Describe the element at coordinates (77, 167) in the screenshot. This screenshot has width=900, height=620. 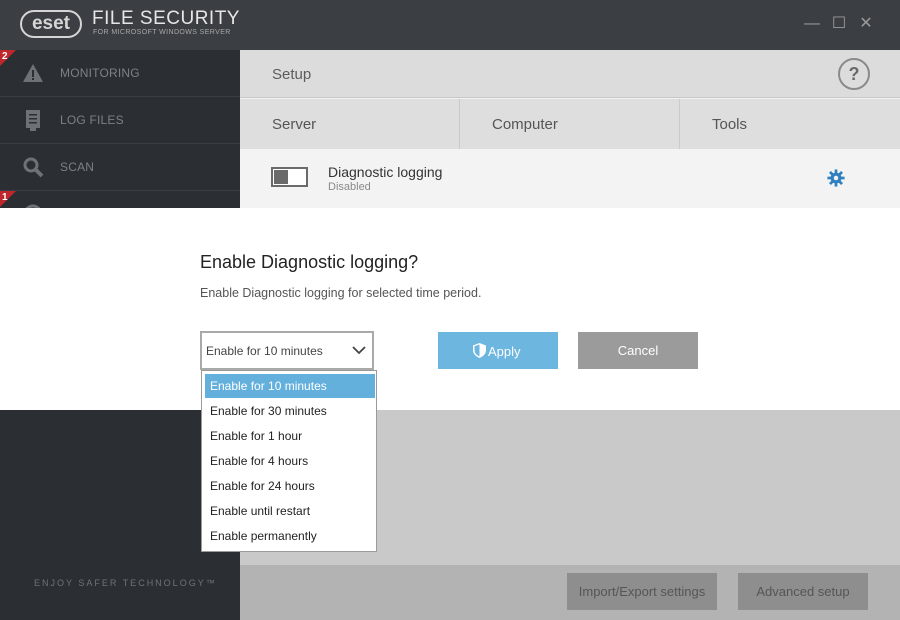
I see `sidebar-item-label: SCAN` at that location.